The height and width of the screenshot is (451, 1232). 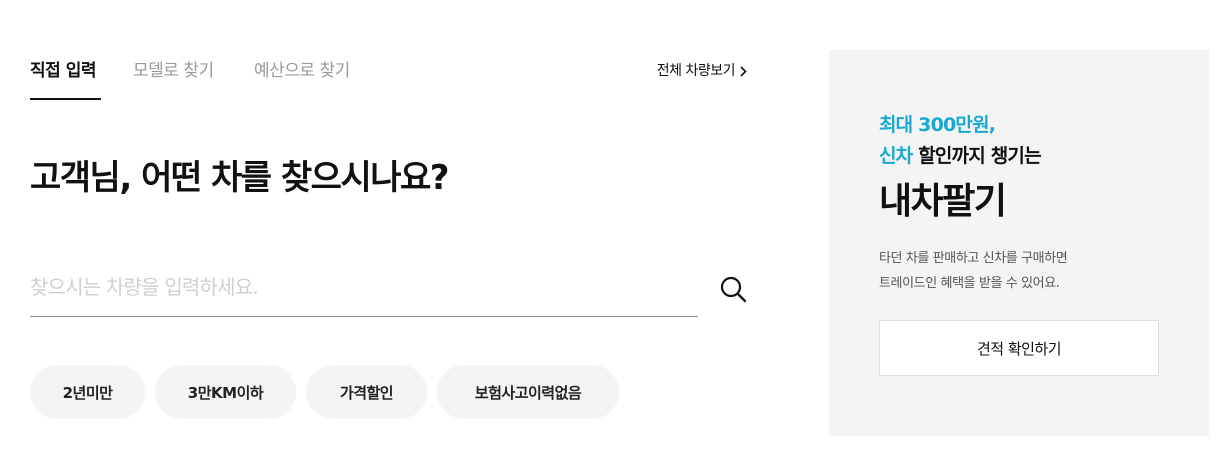 I want to click on promo-title: 내차팔기, so click(x=943, y=201).